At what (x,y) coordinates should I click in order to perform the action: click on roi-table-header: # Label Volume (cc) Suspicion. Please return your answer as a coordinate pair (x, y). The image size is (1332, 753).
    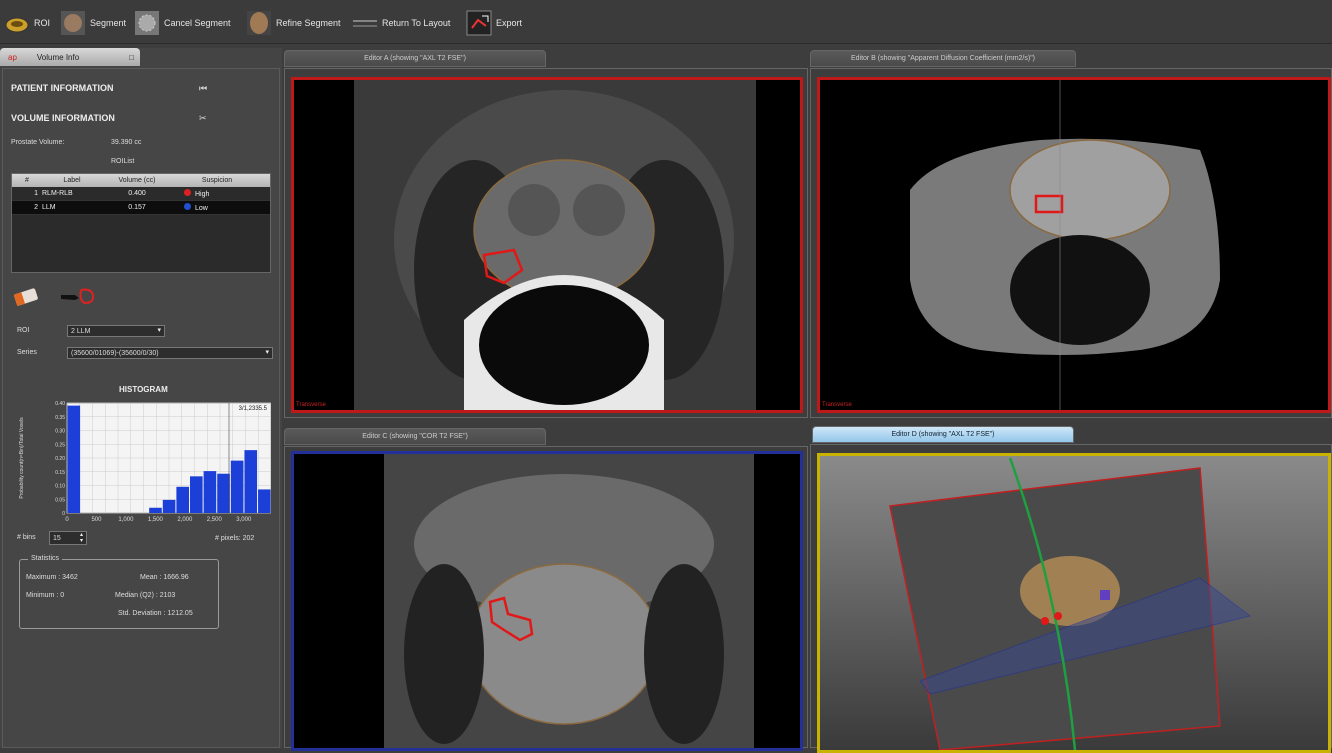
    Looking at the image, I should click on (141, 180).